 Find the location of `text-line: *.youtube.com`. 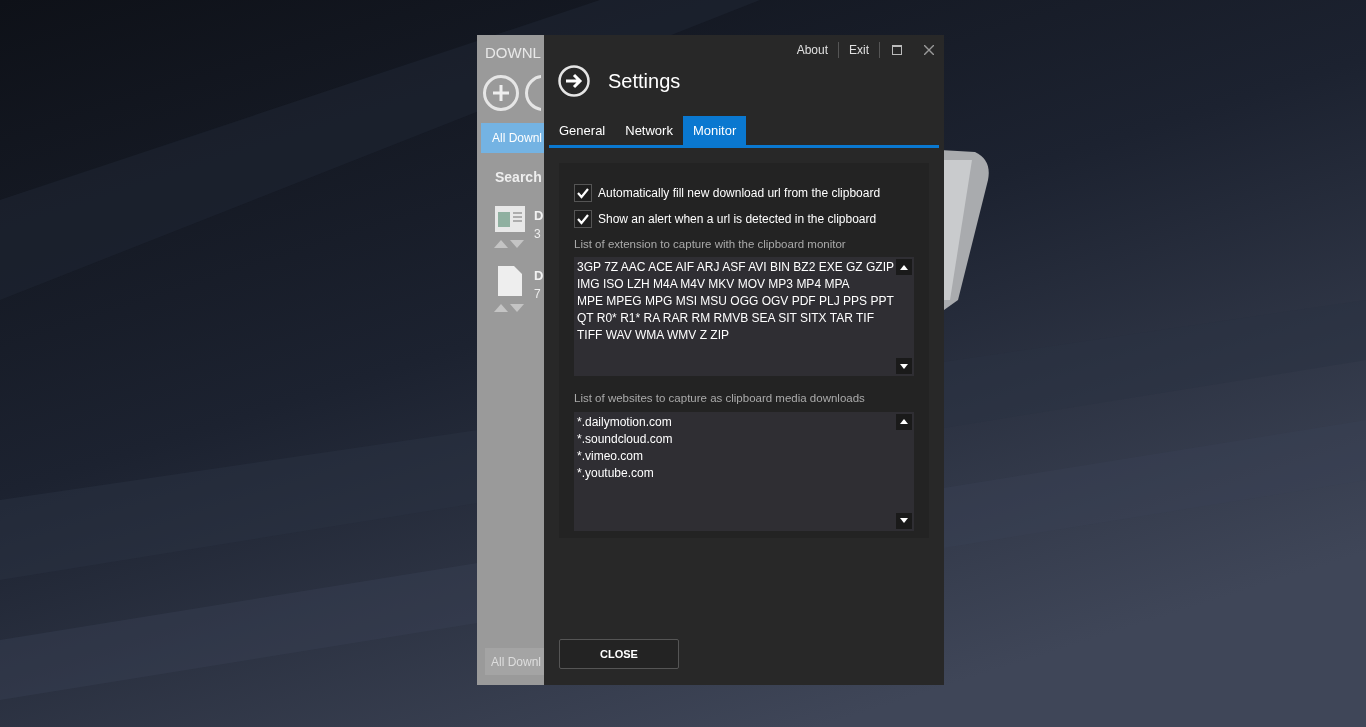

text-line: *.youtube.com is located at coordinates (616, 473).